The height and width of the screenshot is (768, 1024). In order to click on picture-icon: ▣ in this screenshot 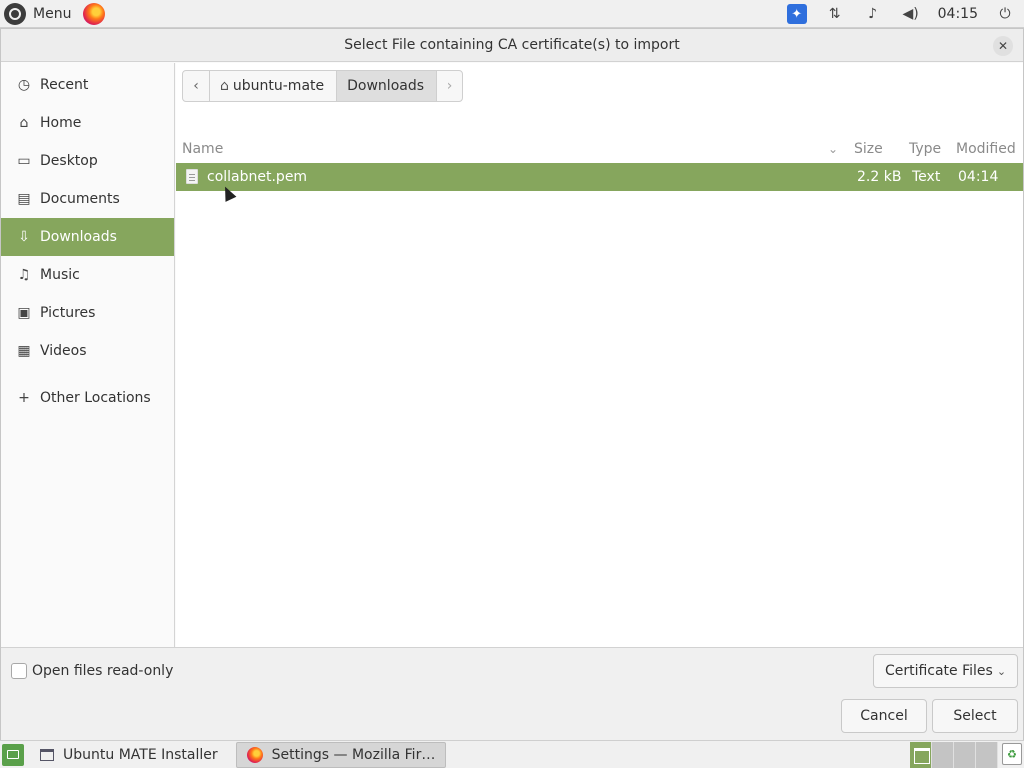, I will do `click(24, 313)`.